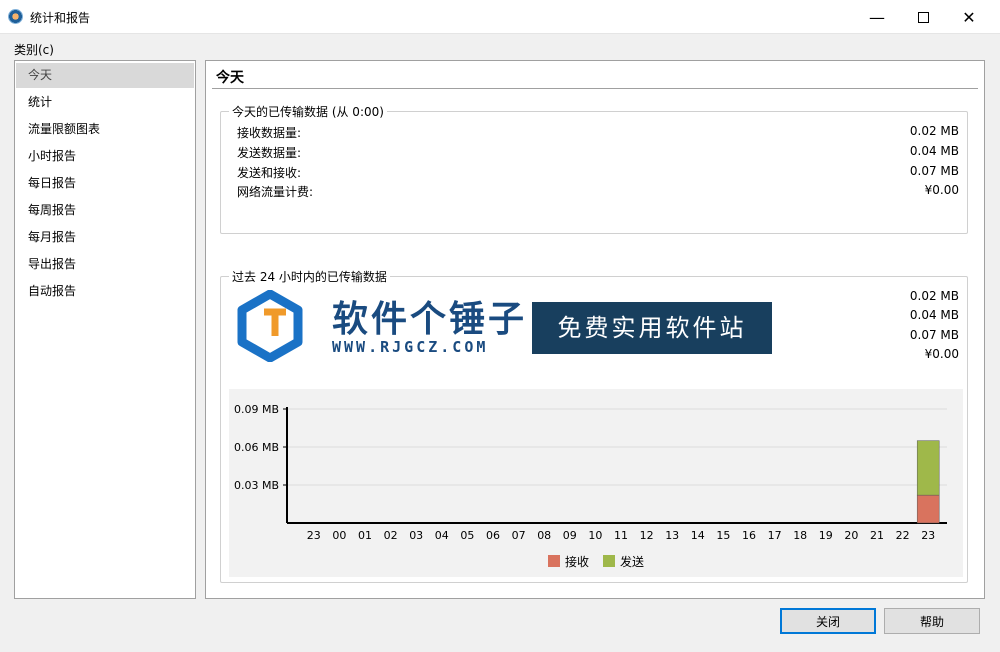  I want to click on x-tick-label: 15, so click(723, 535).